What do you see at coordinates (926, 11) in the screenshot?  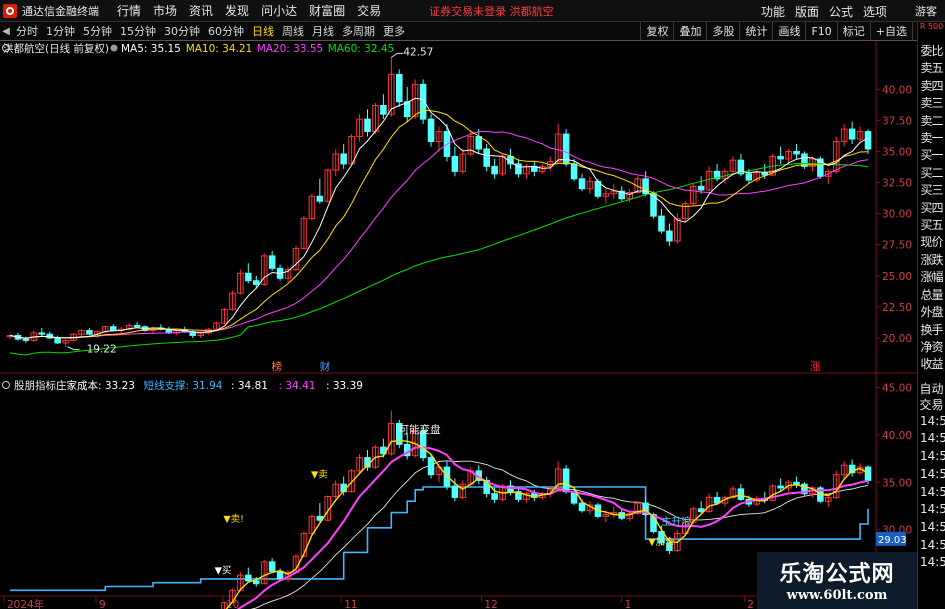 I see `guest-label: 游客` at bounding box center [926, 11].